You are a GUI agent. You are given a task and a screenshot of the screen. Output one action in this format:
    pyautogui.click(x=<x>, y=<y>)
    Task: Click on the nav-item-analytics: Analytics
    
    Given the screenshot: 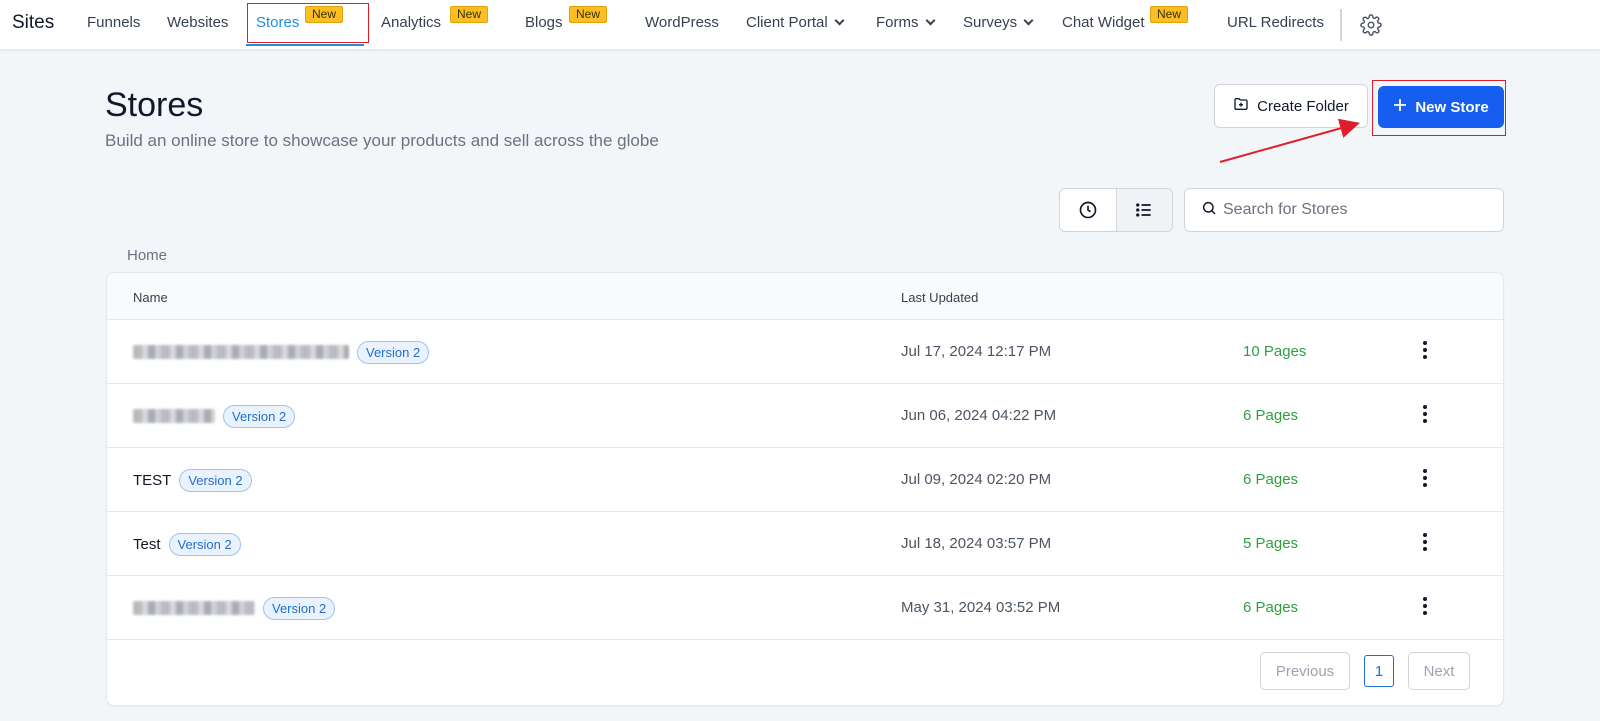 What is the action you would take?
    pyautogui.click(x=411, y=25)
    